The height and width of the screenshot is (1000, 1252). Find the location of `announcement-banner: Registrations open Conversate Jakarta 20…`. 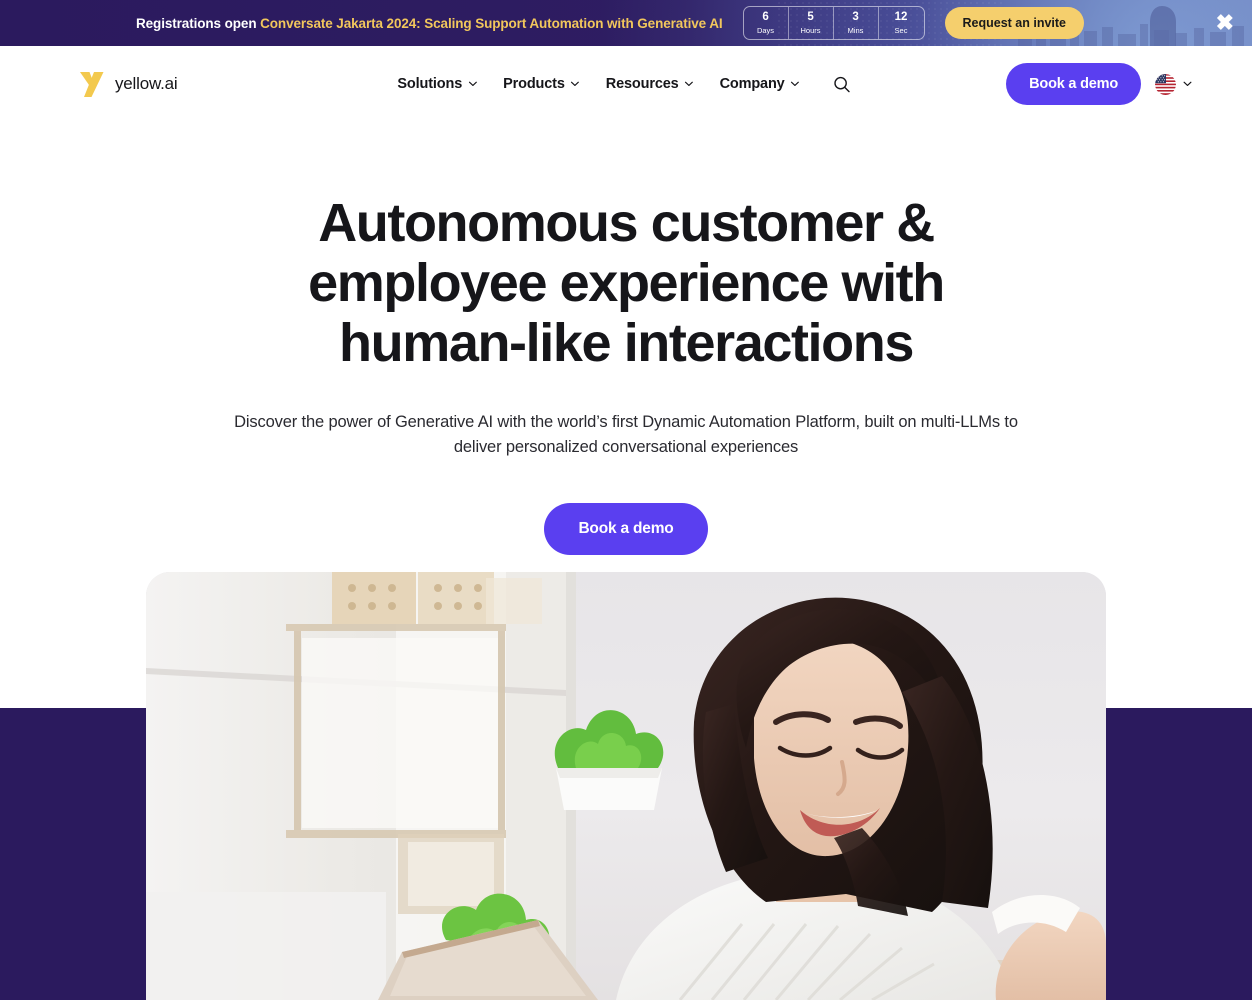

announcement-banner: Registrations open Conversate Jakarta 20… is located at coordinates (626, 23).